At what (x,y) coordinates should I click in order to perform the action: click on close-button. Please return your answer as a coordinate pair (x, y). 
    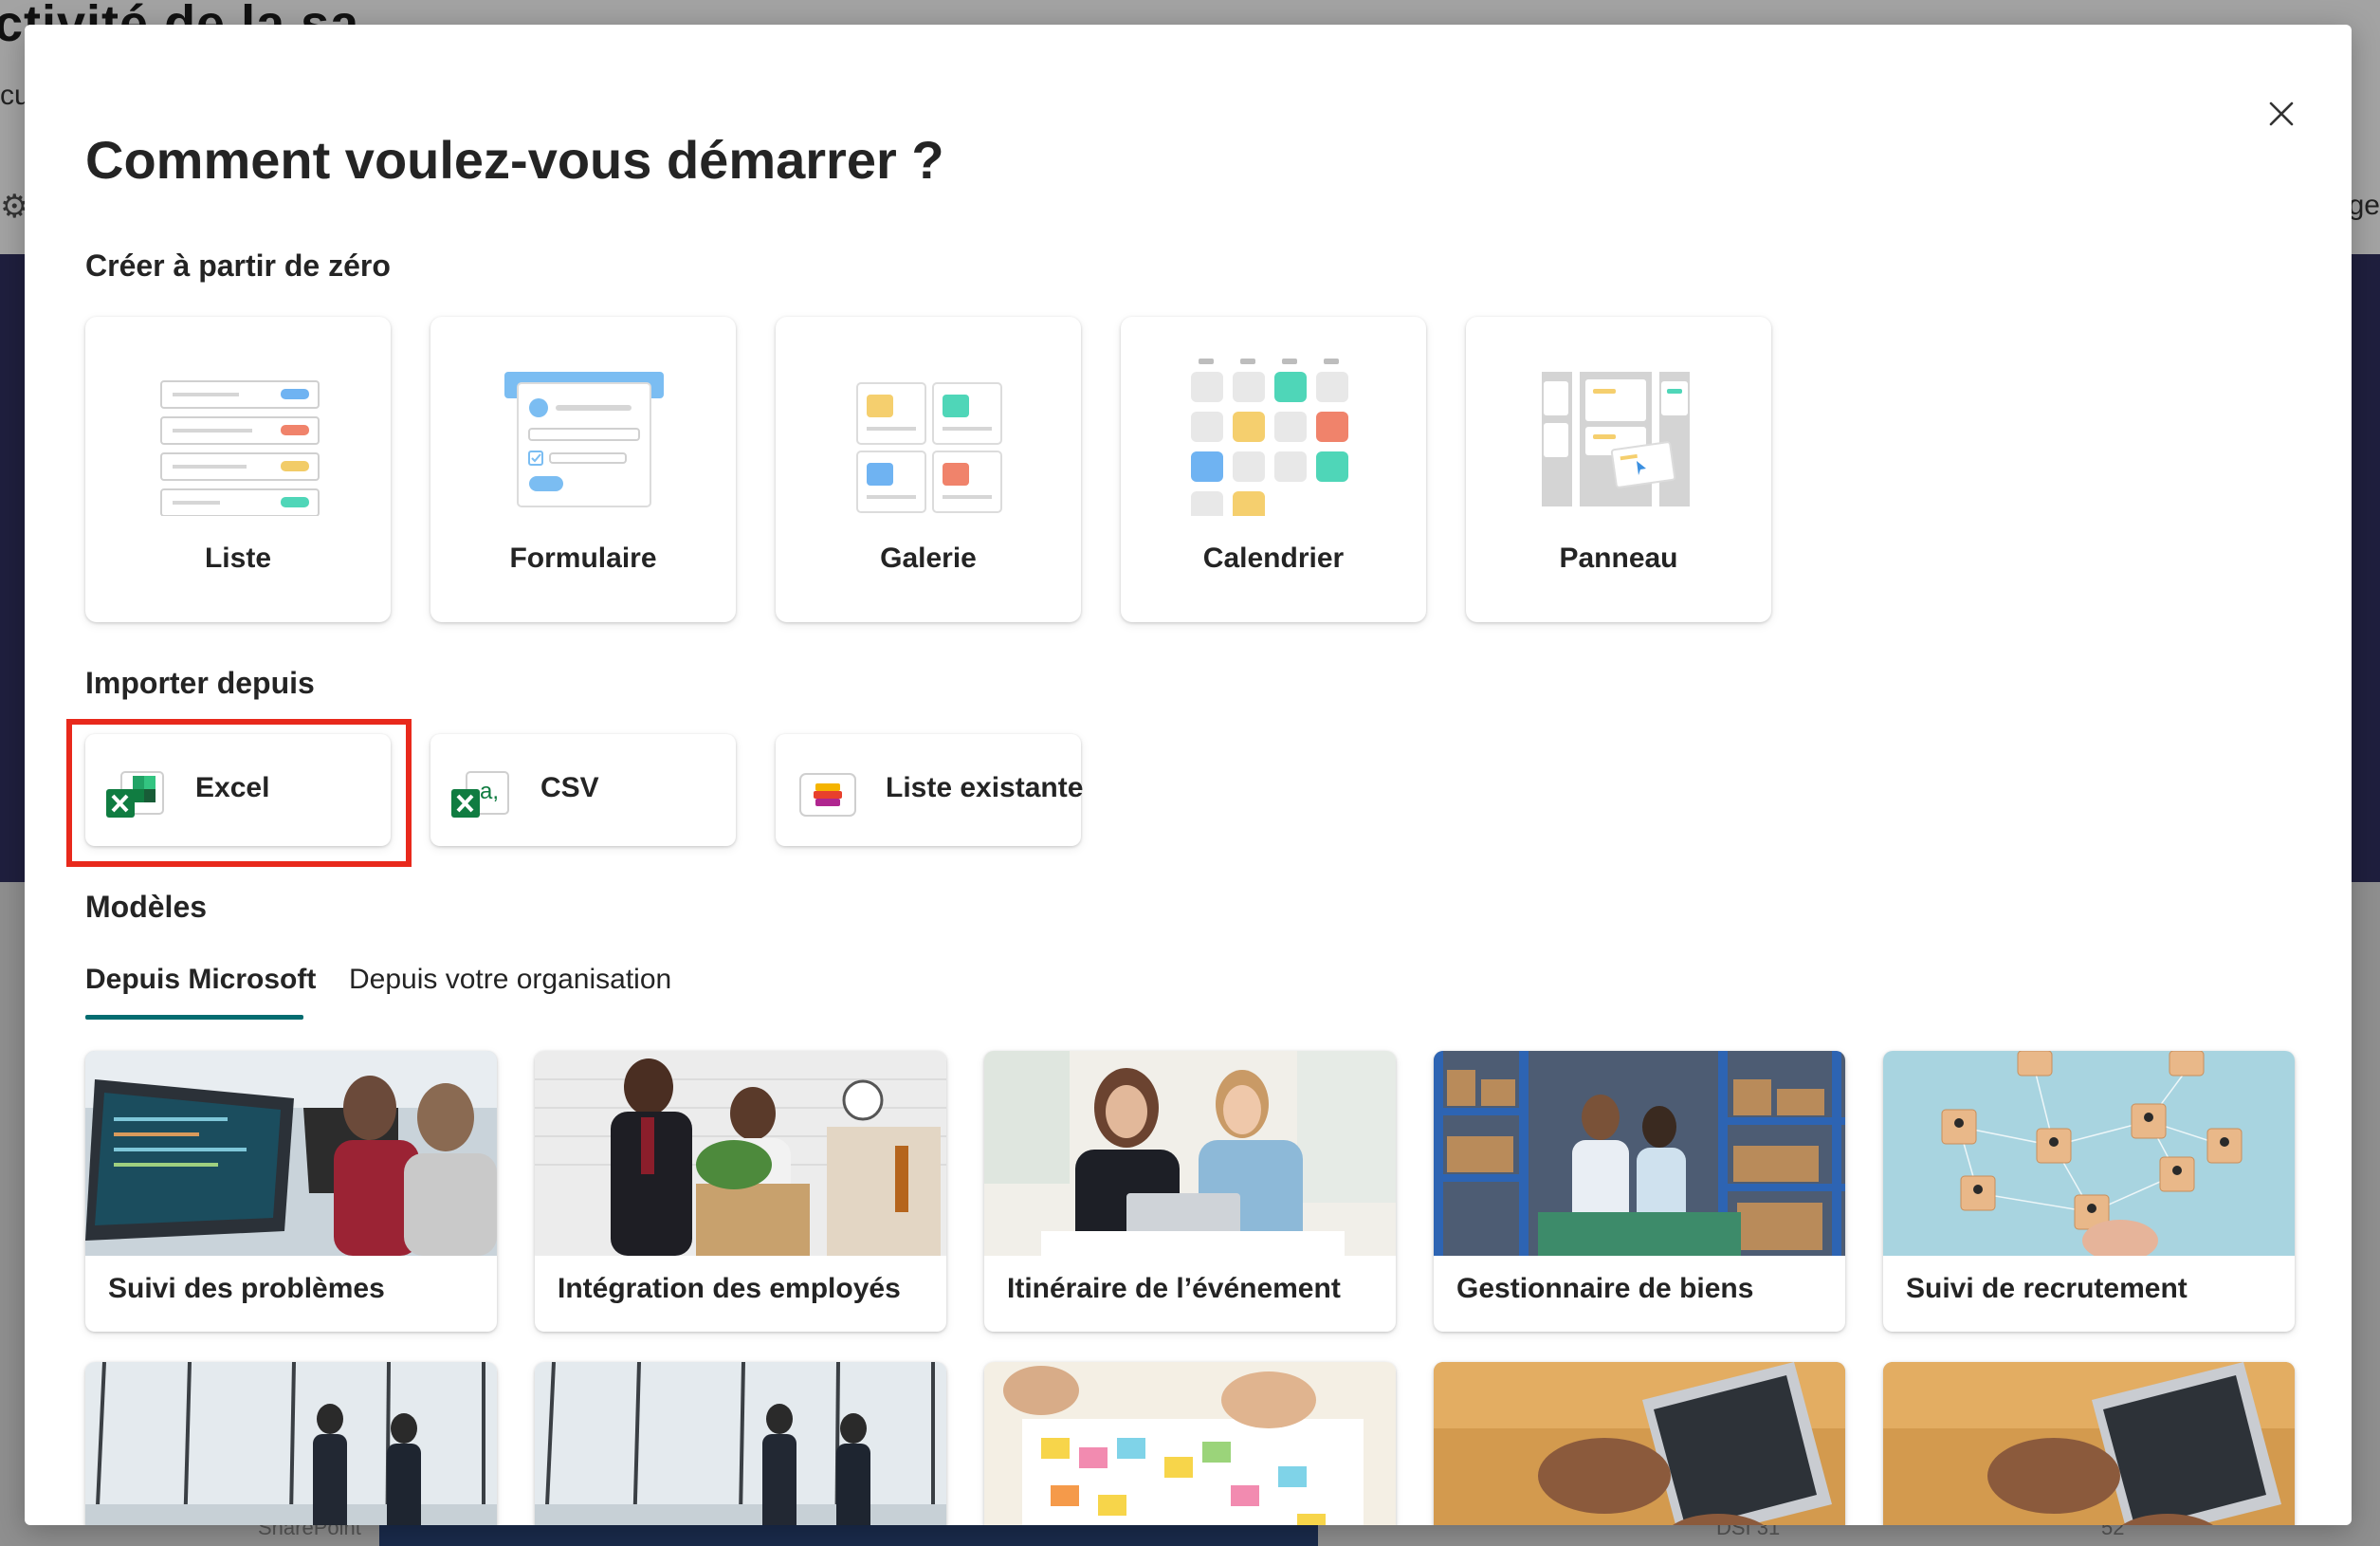
    Looking at the image, I should click on (2282, 114).